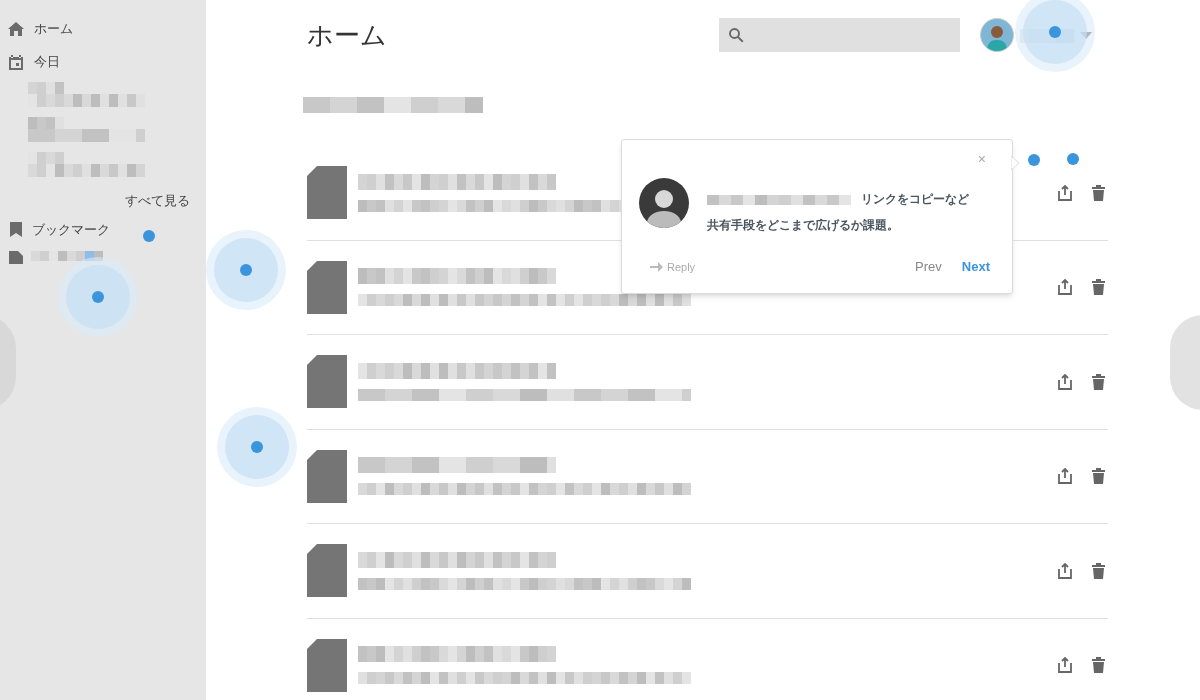 The image size is (1200, 700). Describe the element at coordinates (736, 35) in the screenshot. I see `search-icon` at that location.